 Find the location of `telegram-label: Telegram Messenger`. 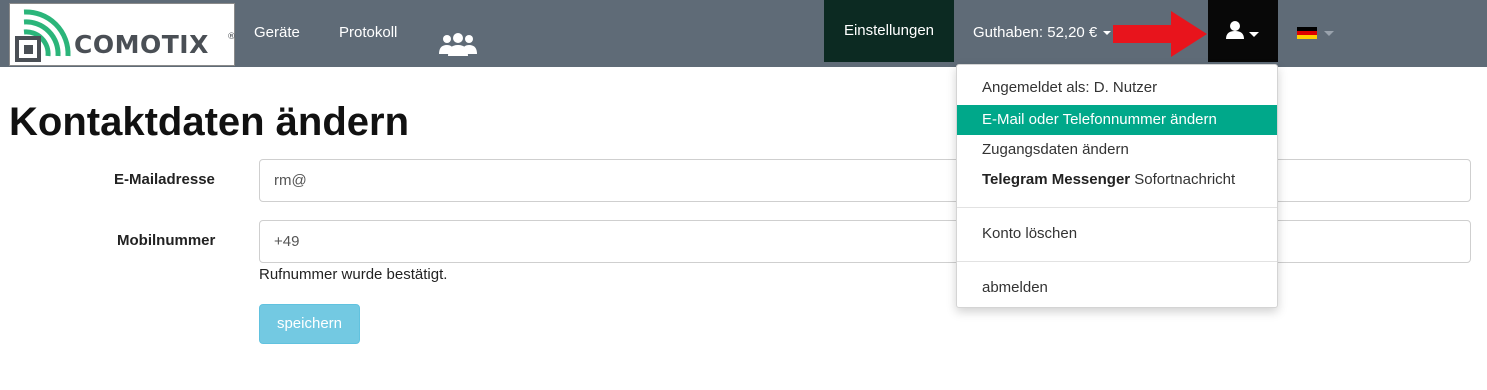

telegram-label: Telegram Messenger is located at coordinates (1056, 179).